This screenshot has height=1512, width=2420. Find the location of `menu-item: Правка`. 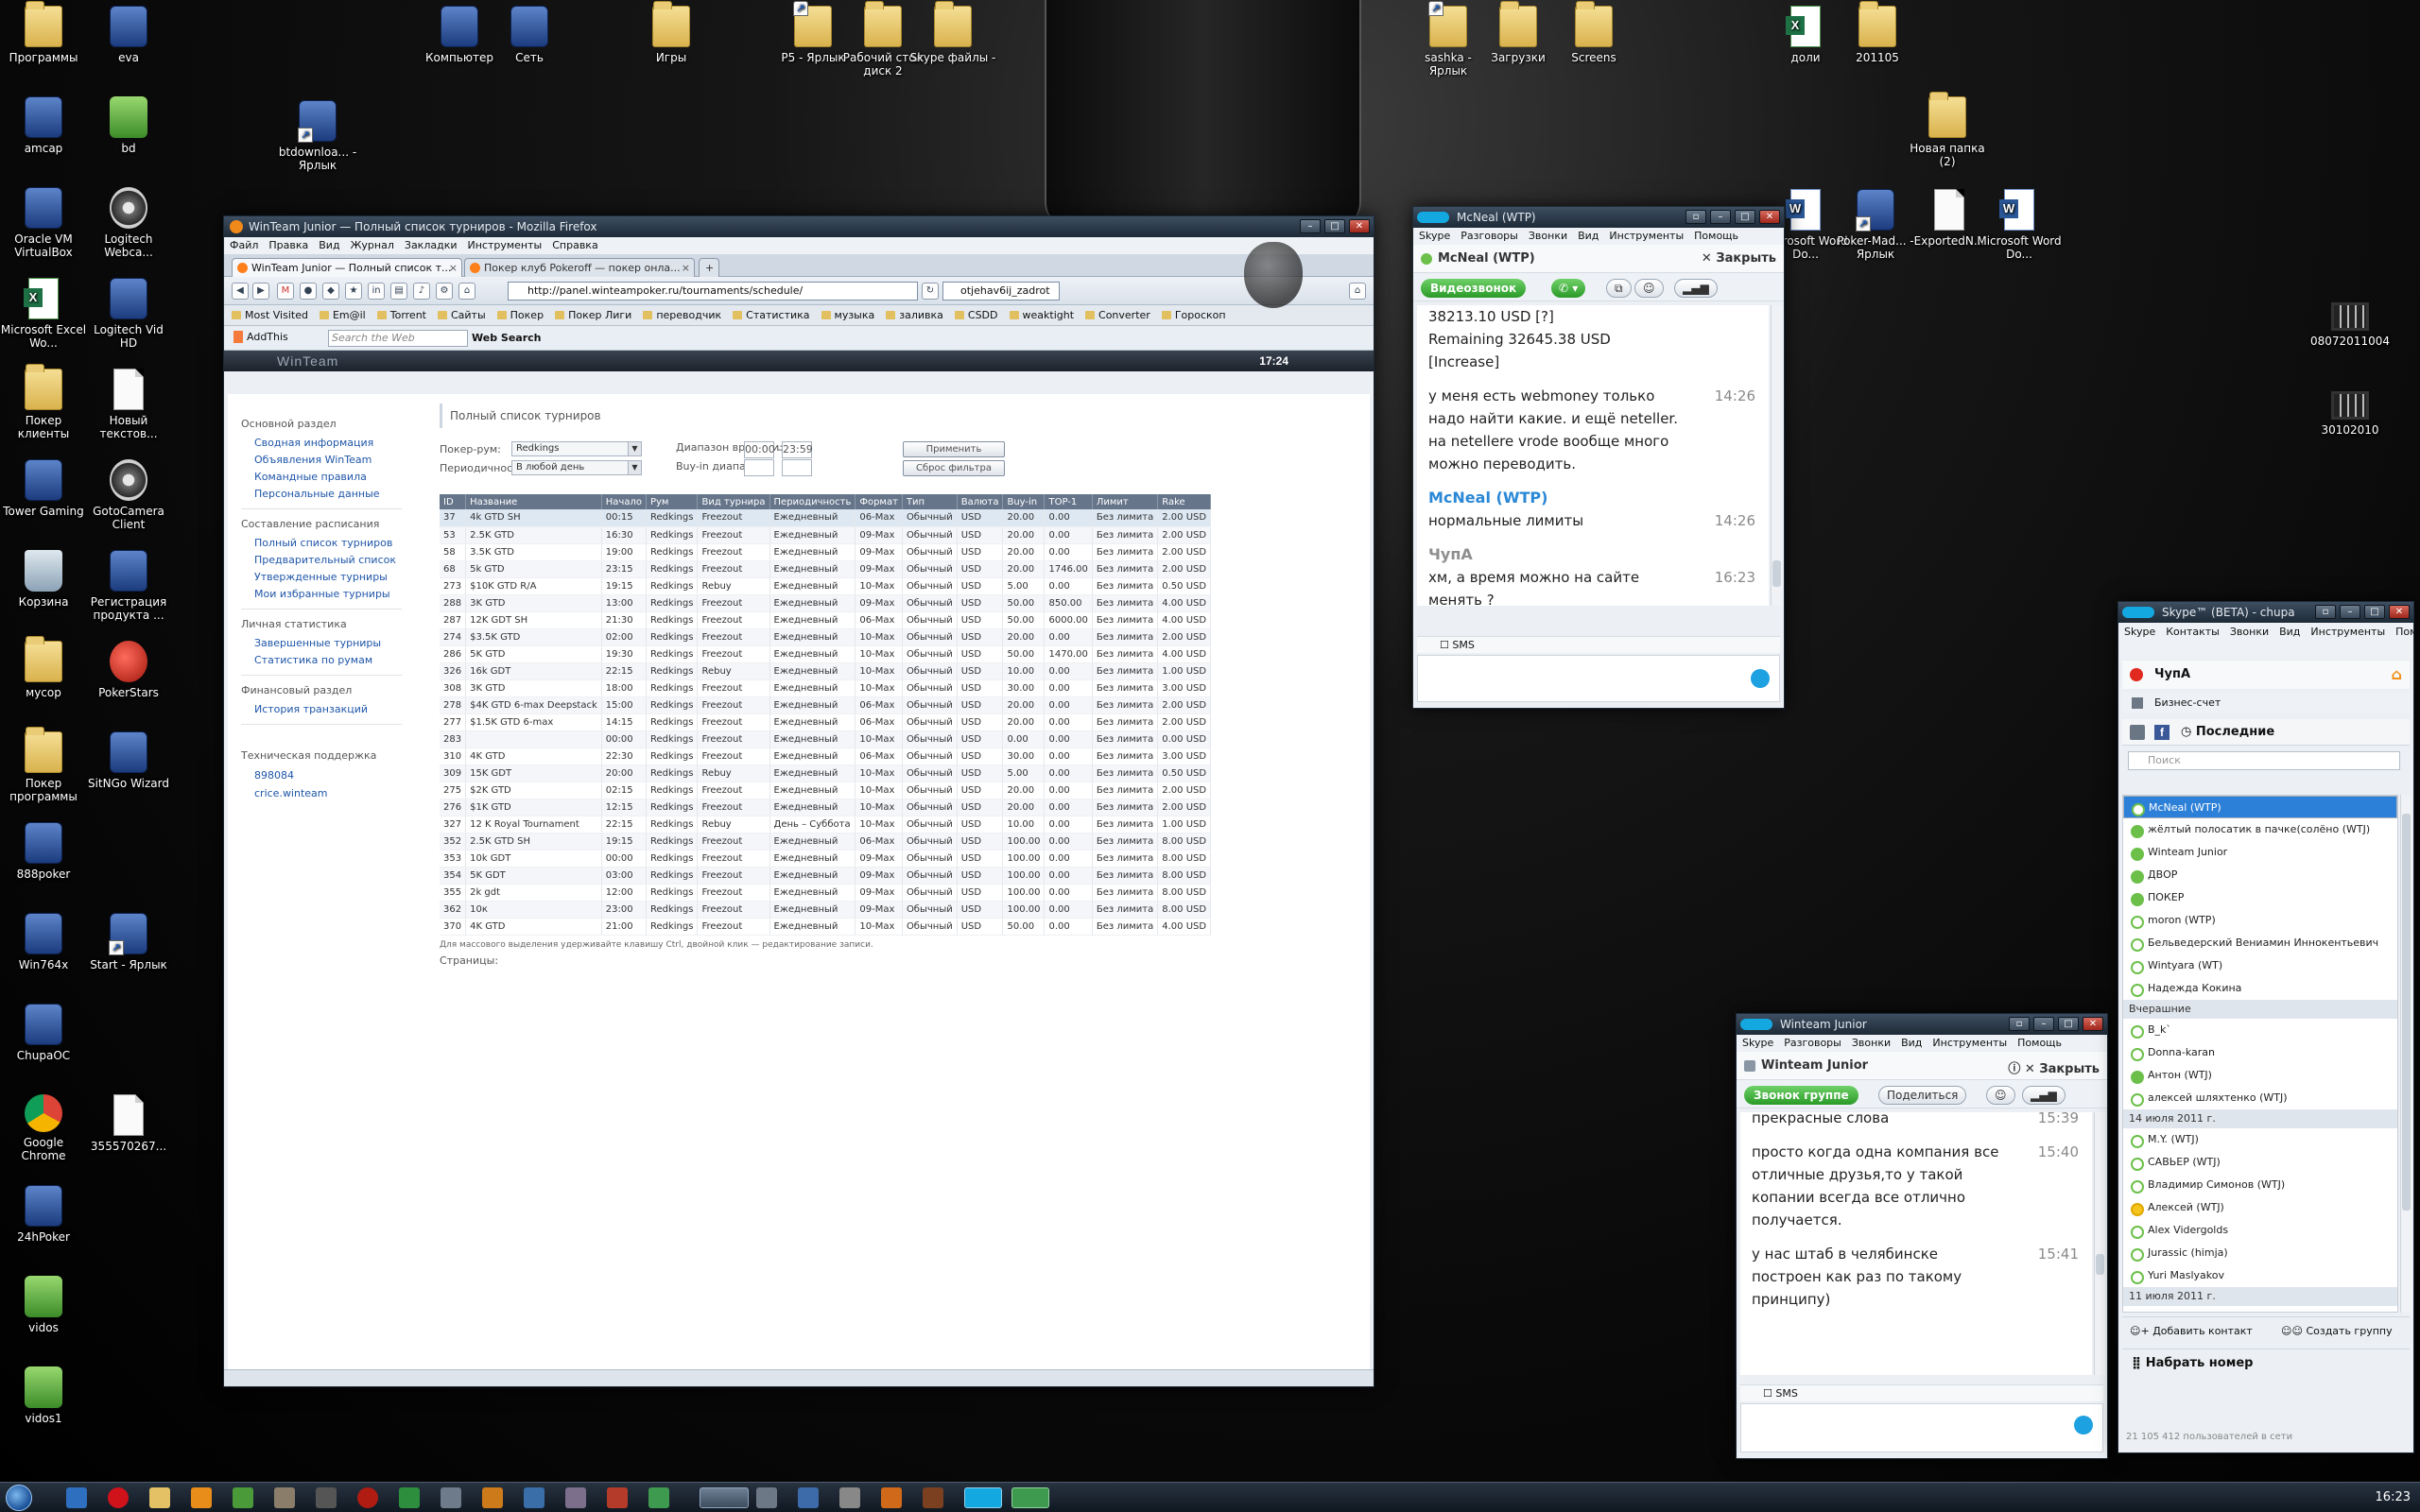

menu-item: Правка is located at coordinates (288, 245).